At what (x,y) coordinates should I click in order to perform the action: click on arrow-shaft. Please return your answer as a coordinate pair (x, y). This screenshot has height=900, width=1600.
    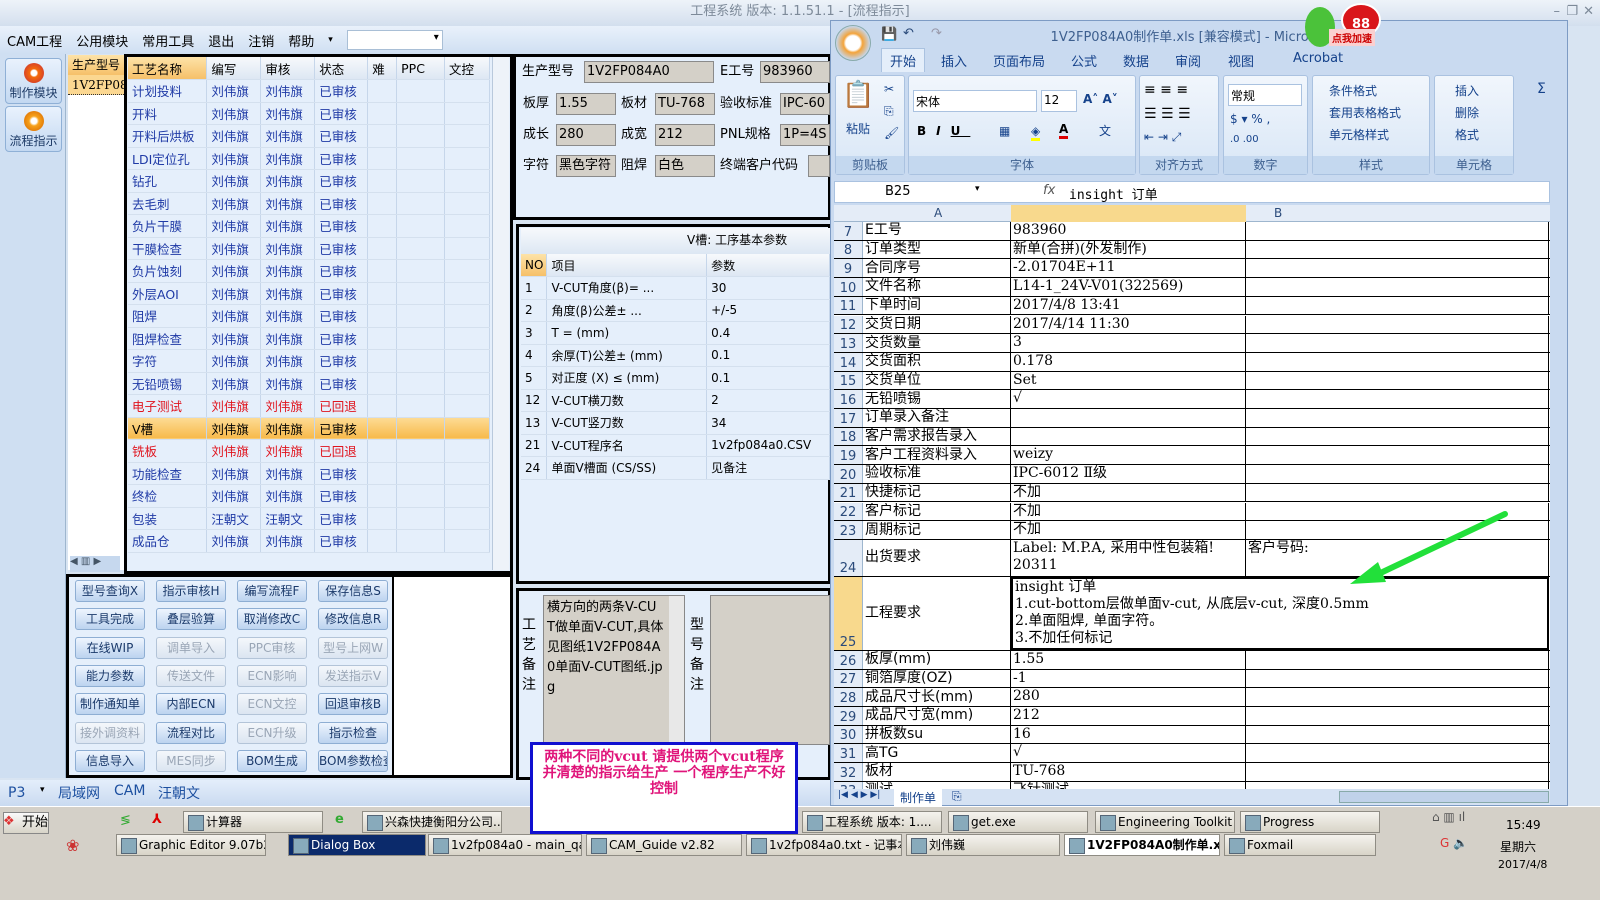
    Looking at the image, I should click on (1437, 546).